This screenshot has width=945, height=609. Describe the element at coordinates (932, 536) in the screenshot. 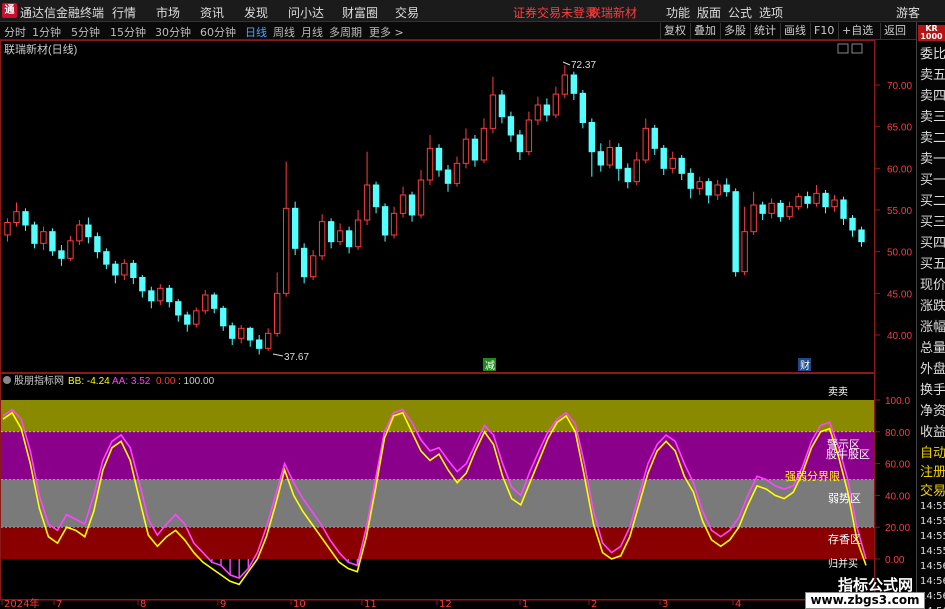

I see `side-time-2: 14:55` at that location.